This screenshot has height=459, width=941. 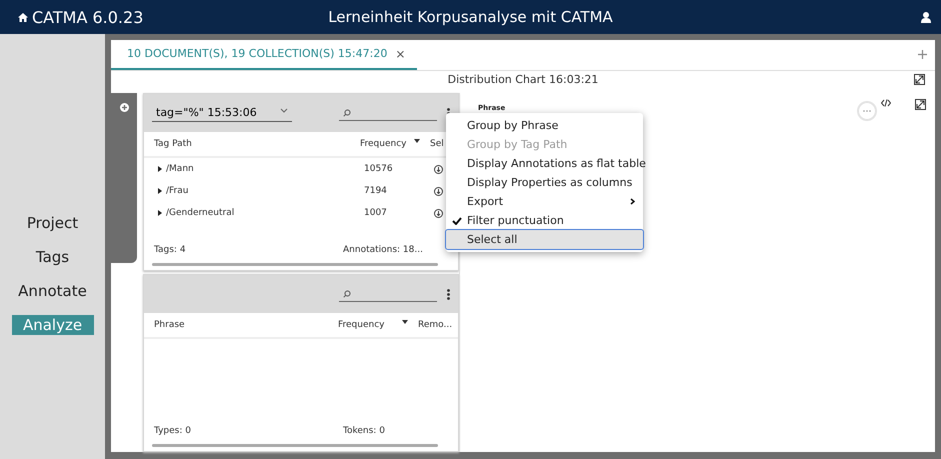 What do you see at coordinates (544, 239) in the screenshot?
I see `menu-item: Select all` at bounding box center [544, 239].